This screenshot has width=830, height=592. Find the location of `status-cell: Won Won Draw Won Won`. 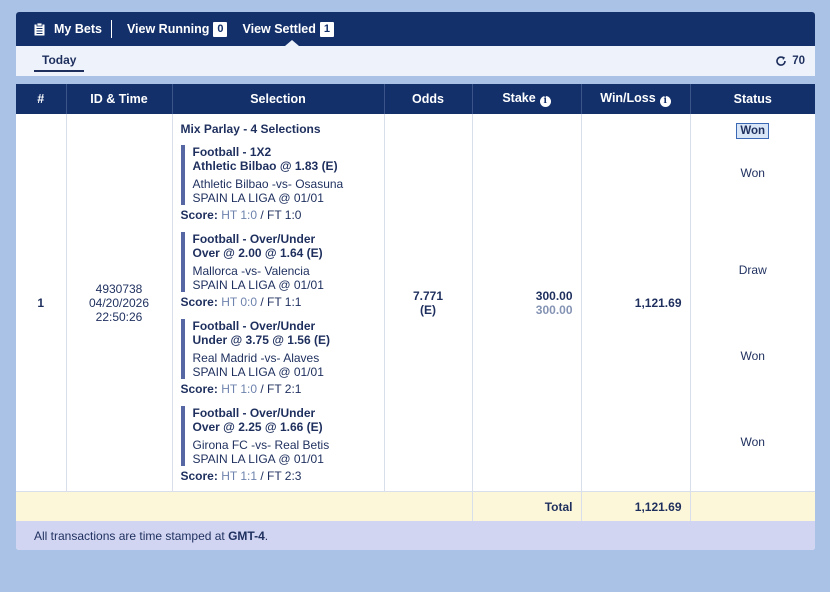

status-cell: Won Won Draw Won Won is located at coordinates (752, 303).